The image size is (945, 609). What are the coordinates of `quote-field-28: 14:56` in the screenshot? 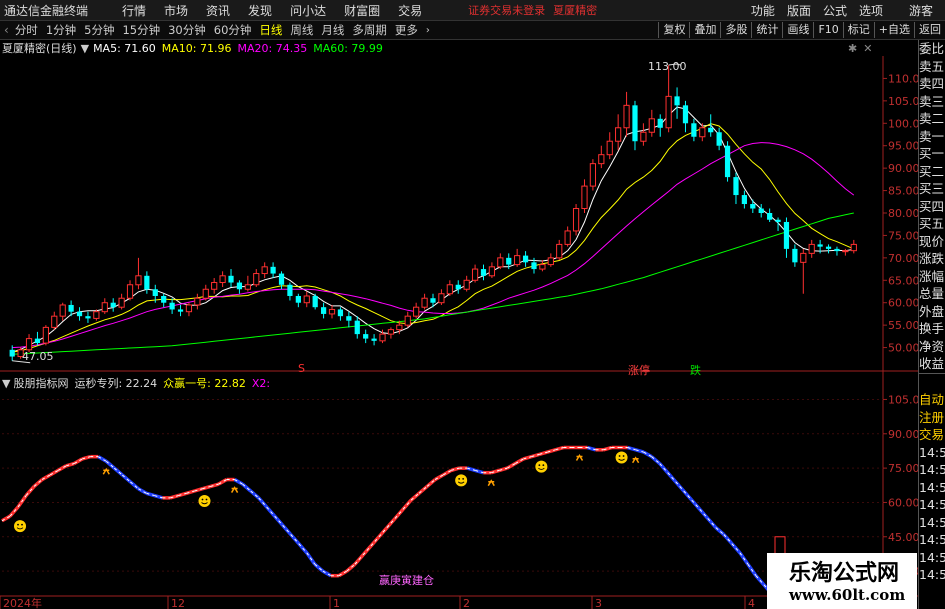 It's located at (932, 539).